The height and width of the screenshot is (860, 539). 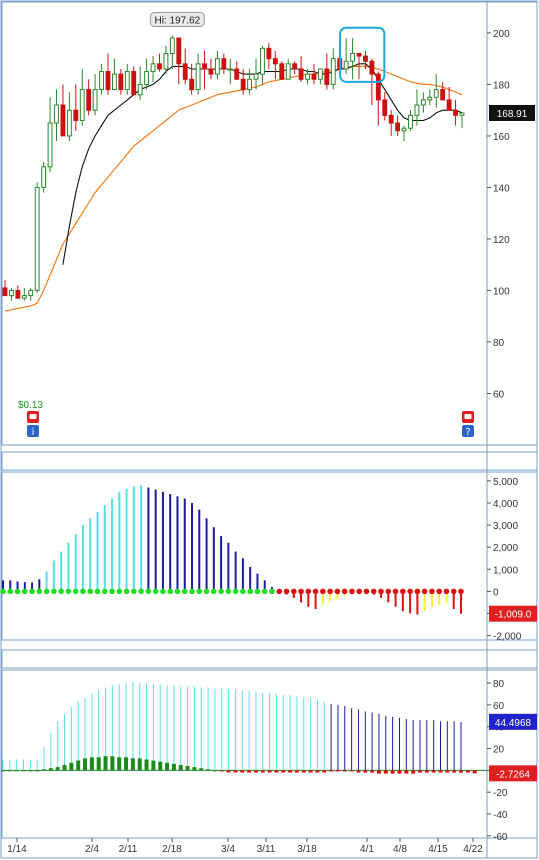 I want to click on x-tick-label: 3/11, so click(x=266, y=849).